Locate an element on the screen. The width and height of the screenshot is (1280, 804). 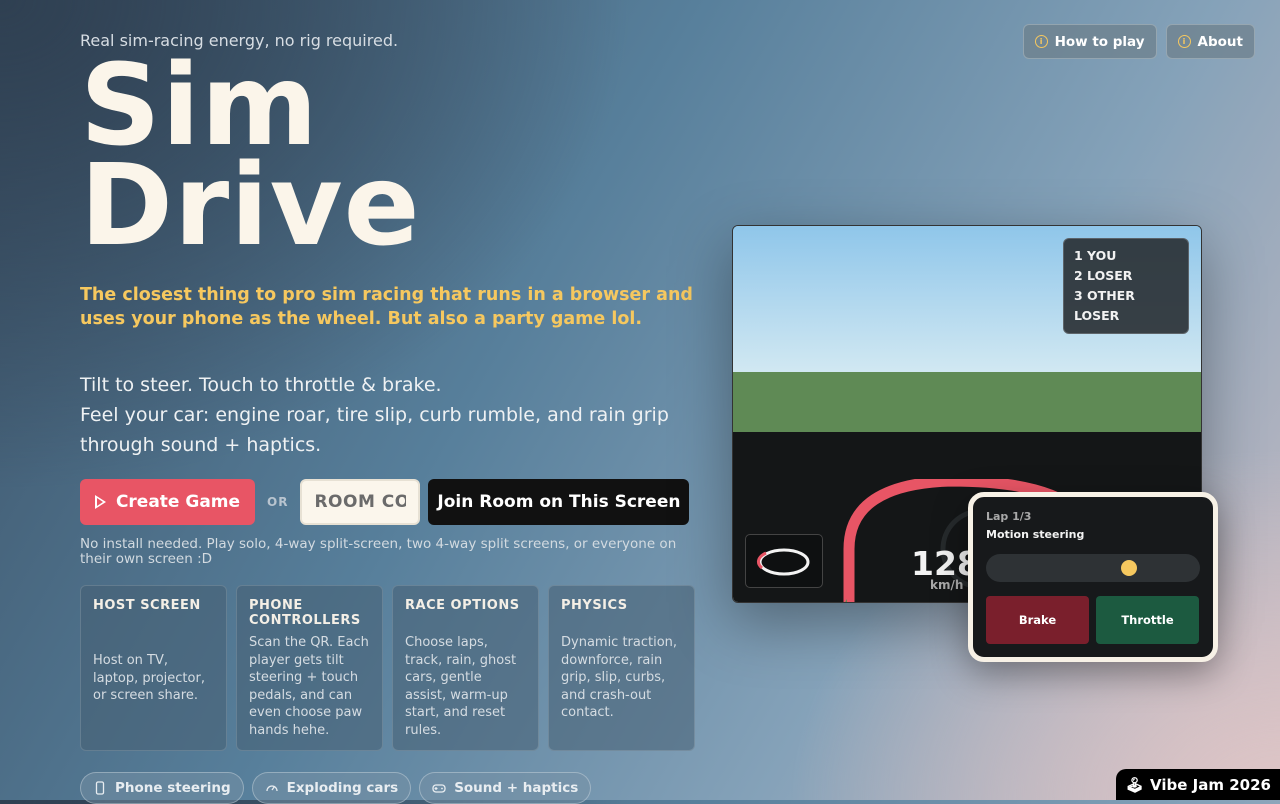
phone-controller-mockup: Lap 1/3 Motion steering Brake Throttle is located at coordinates (1093, 577).